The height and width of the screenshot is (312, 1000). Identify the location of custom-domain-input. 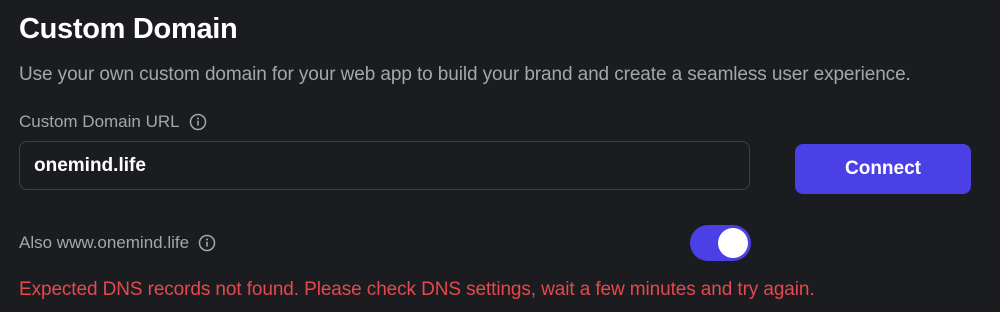
(384, 165).